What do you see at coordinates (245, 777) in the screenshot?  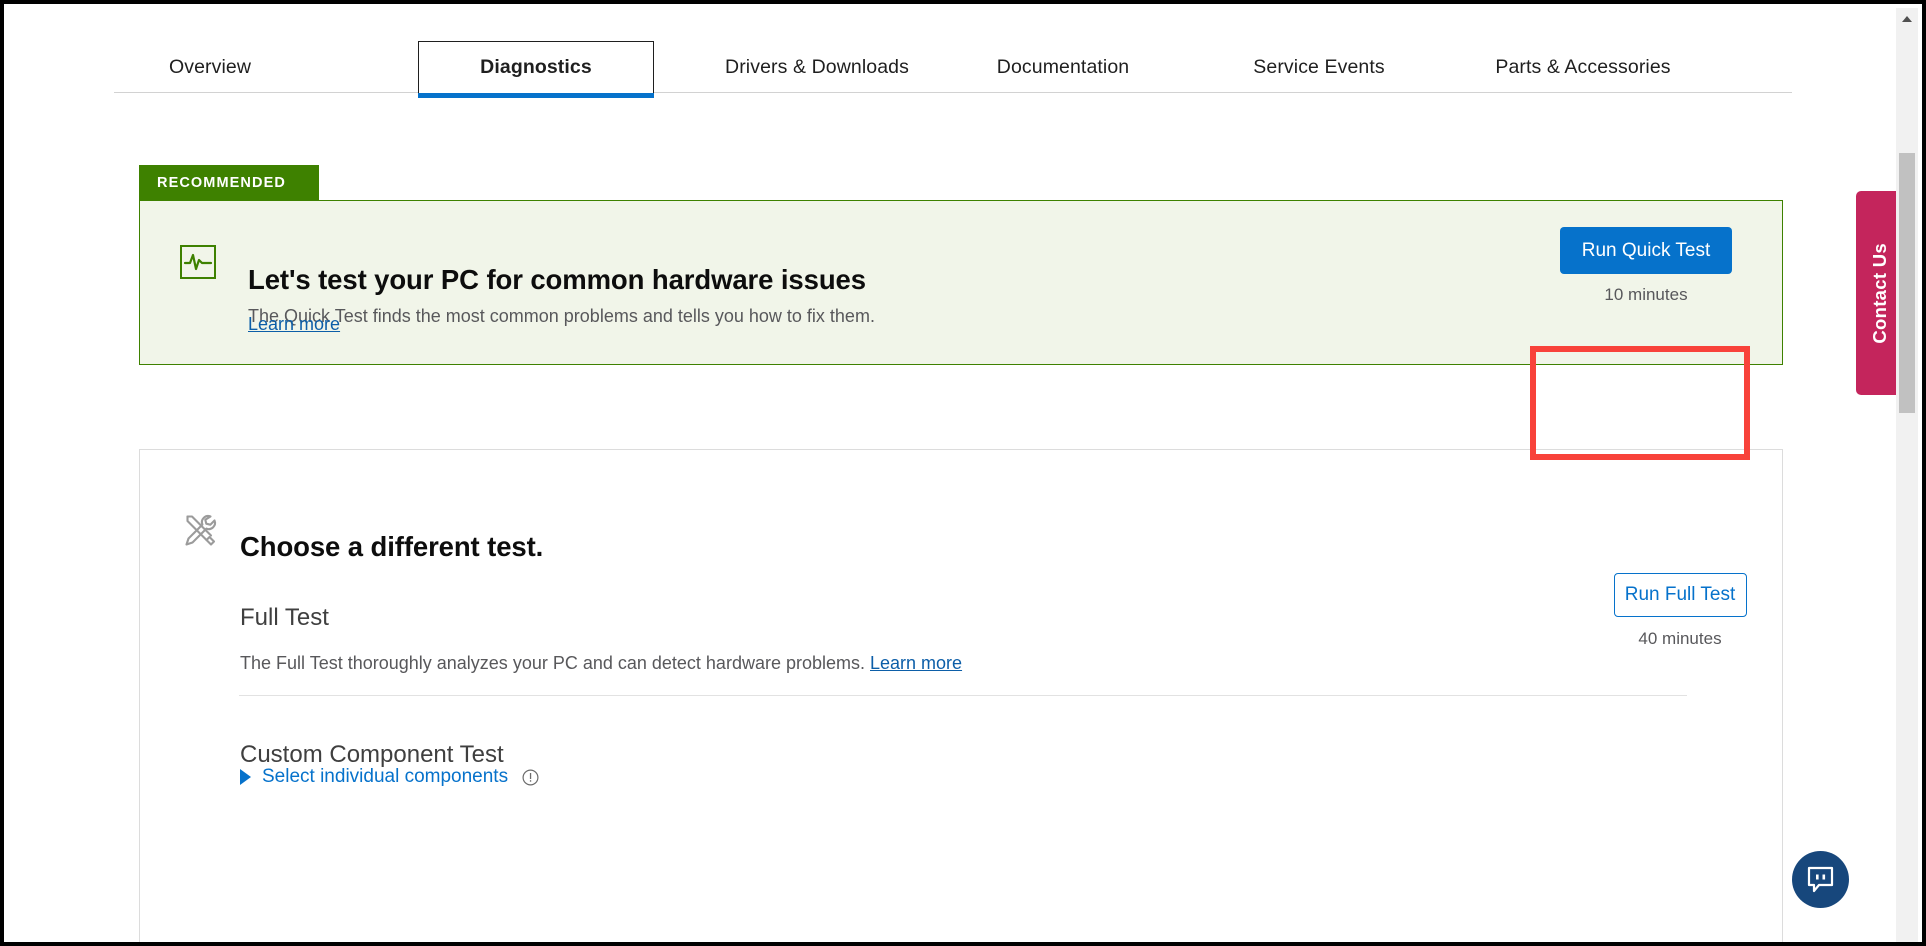 I see `chevron-right-icon` at bounding box center [245, 777].